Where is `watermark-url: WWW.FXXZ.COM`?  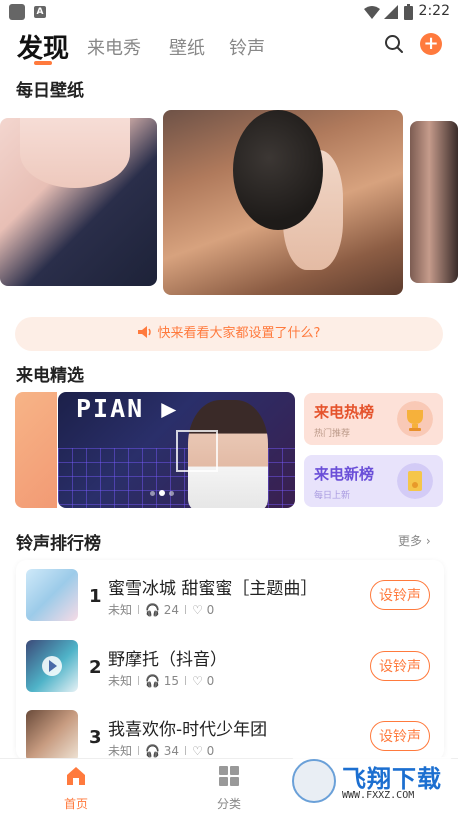
watermark-url: WWW.FXXZ.COM is located at coordinates (378, 795).